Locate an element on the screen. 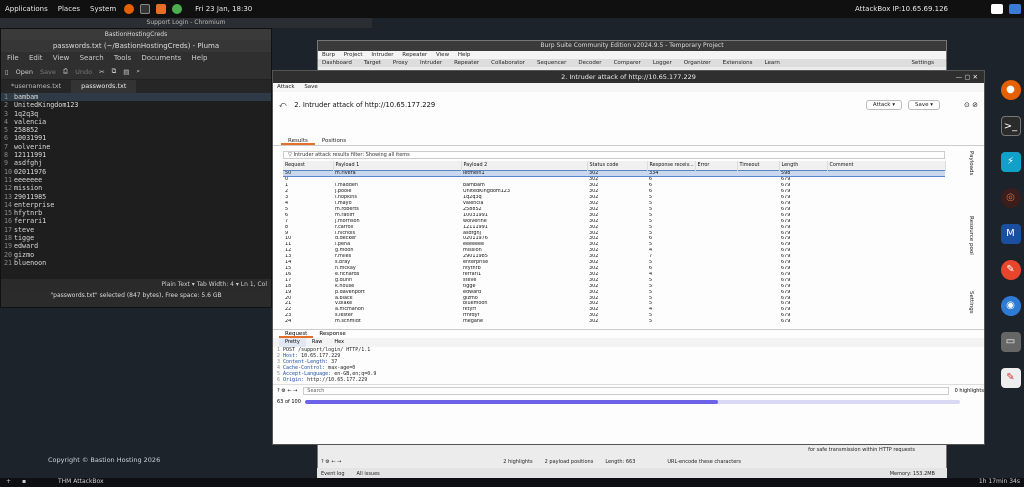 Image resolution: width=1024 pixels, height=487 pixels. places-menu: Places is located at coordinates (69, 9).